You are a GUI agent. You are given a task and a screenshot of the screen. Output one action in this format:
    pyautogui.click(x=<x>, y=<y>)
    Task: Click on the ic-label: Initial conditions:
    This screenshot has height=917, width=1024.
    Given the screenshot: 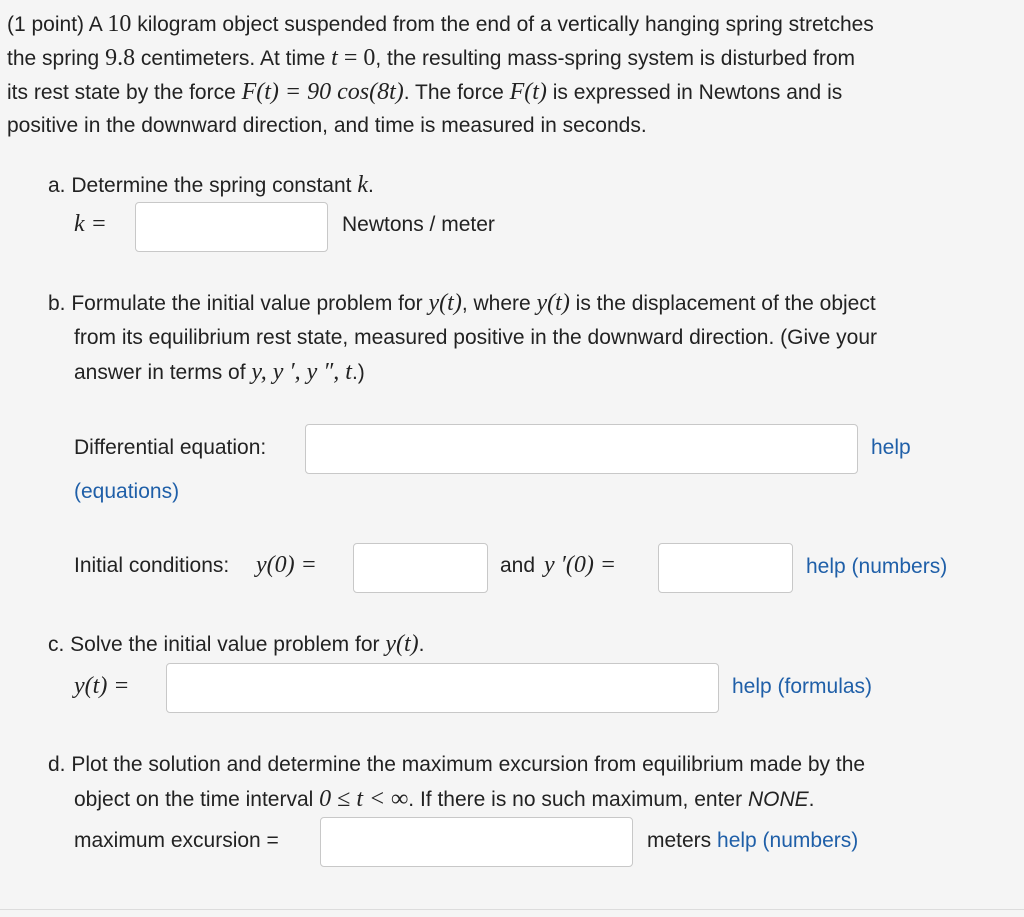 What is the action you would take?
    pyautogui.click(x=152, y=565)
    